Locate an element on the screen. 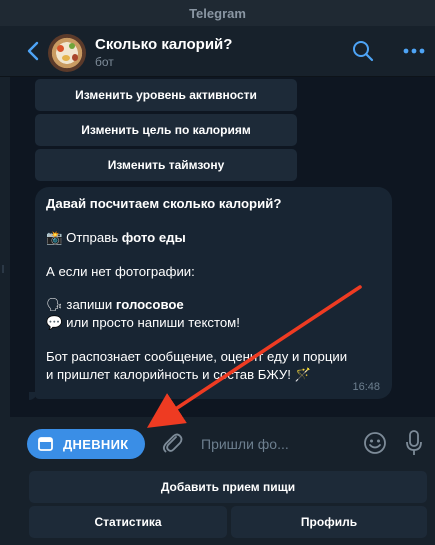 The width and height of the screenshot is (435, 545). message-text-line: 💬 или просто напиши текстом! is located at coordinates (143, 323).